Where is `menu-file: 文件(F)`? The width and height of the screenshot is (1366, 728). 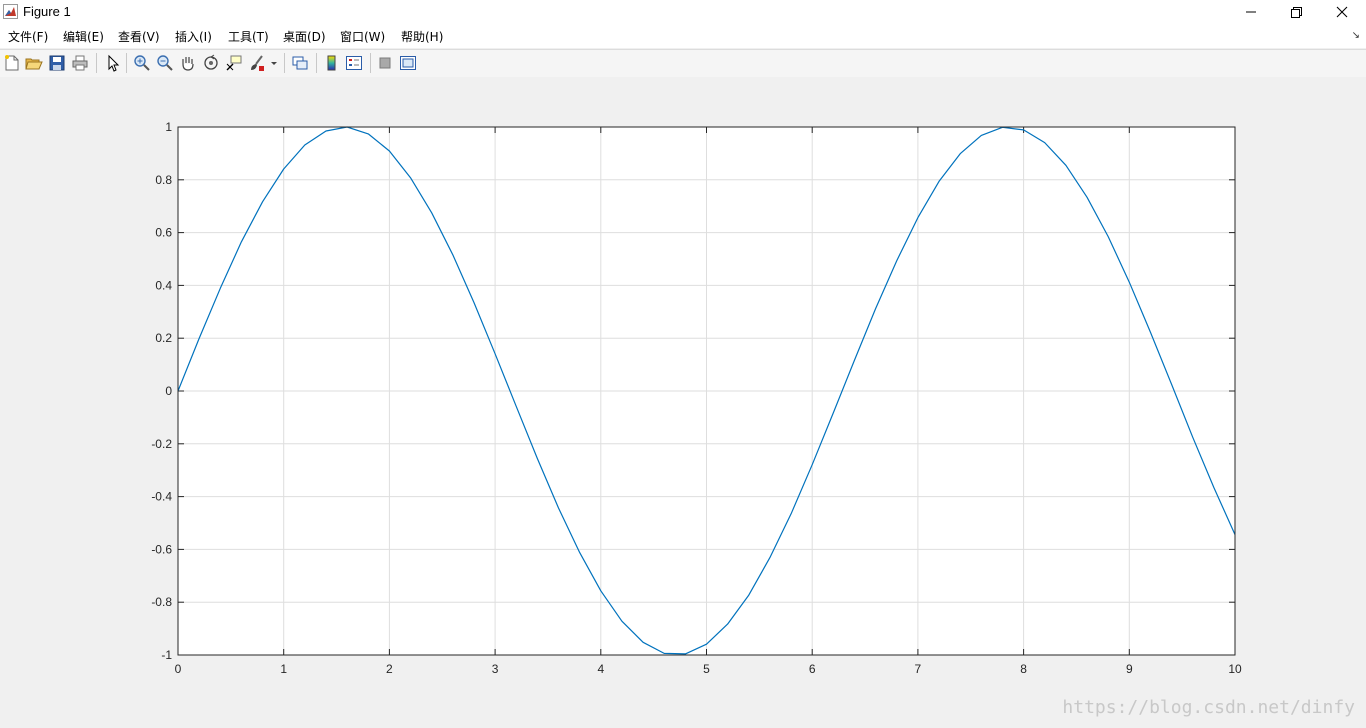 menu-file: 文件(F) is located at coordinates (28, 36).